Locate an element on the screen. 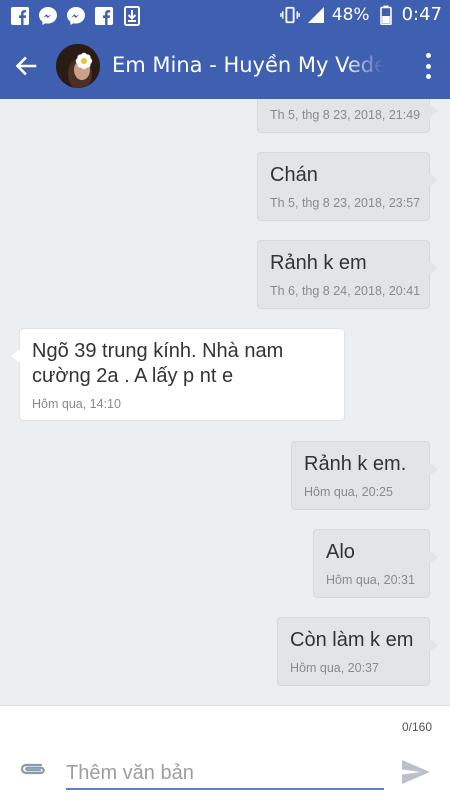 The width and height of the screenshot is (450, 800). app-bar: Em Mina - Huyền My Vedette is located at coordinates (225, 66).